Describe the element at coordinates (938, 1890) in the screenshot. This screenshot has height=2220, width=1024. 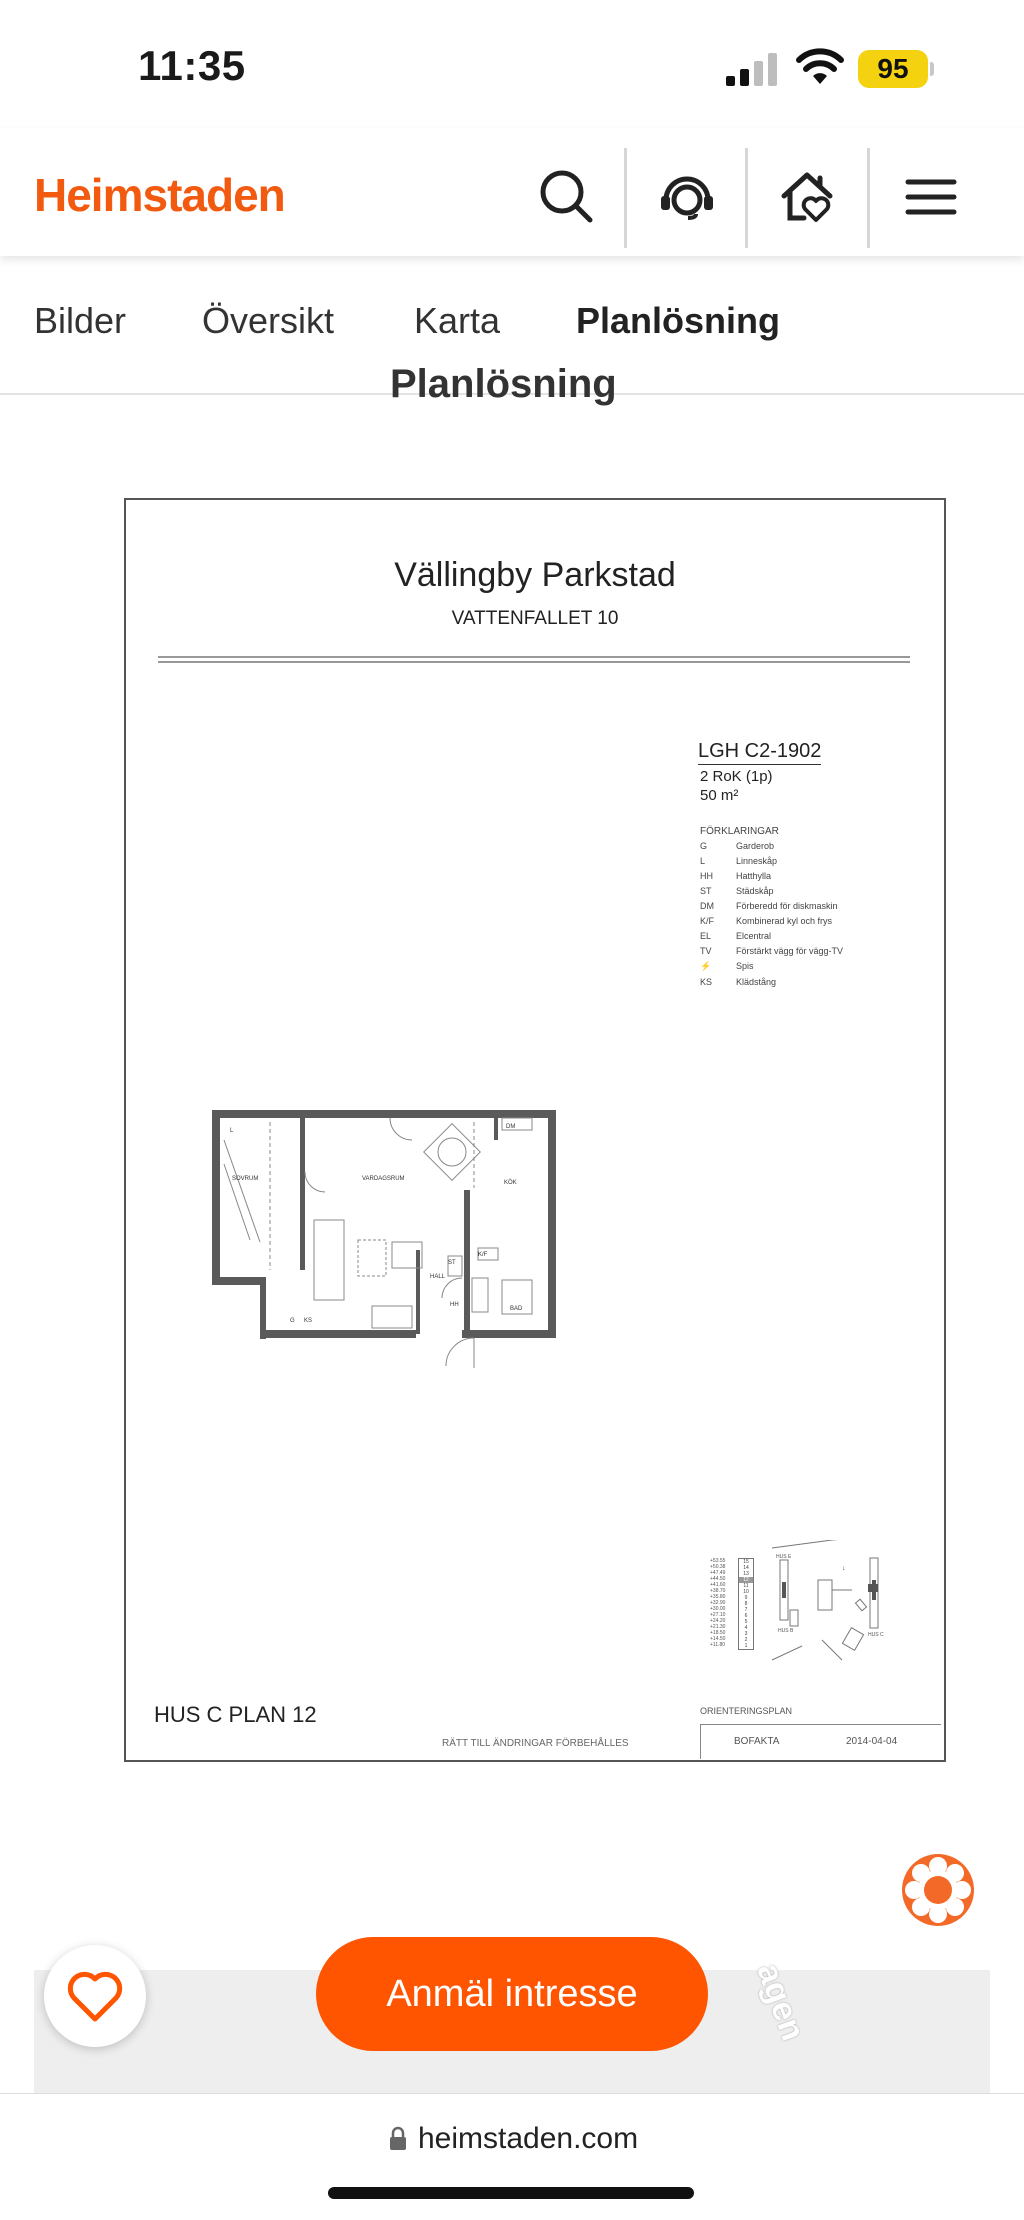
I see `chat-widget-icon` at that location.